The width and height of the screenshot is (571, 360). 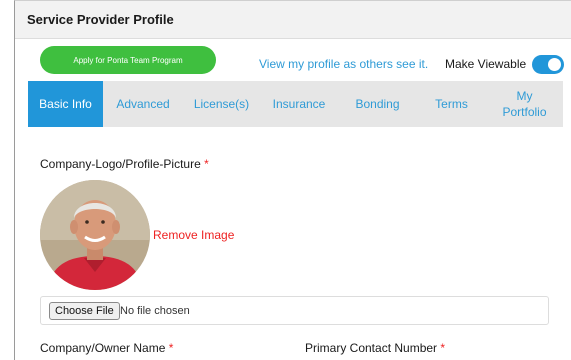 What do you see at coordinates (84, 311) in the screenshot?
I see `choose-file-button: Choose File` at bounding box center [84, 311].